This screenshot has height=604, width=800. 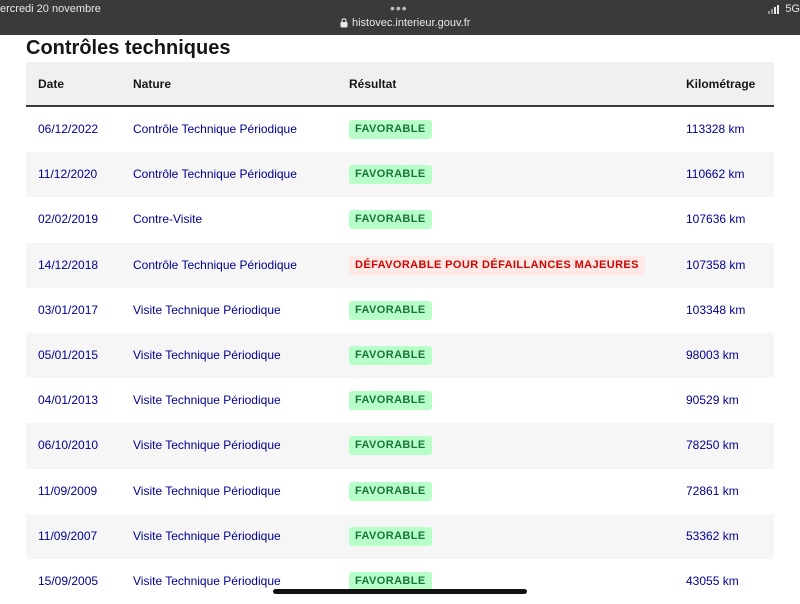 What do you see at coordinates (68, 580) in the screenshot?
I see `row-date: 15/09/2005` at bounding box center [68, 580].